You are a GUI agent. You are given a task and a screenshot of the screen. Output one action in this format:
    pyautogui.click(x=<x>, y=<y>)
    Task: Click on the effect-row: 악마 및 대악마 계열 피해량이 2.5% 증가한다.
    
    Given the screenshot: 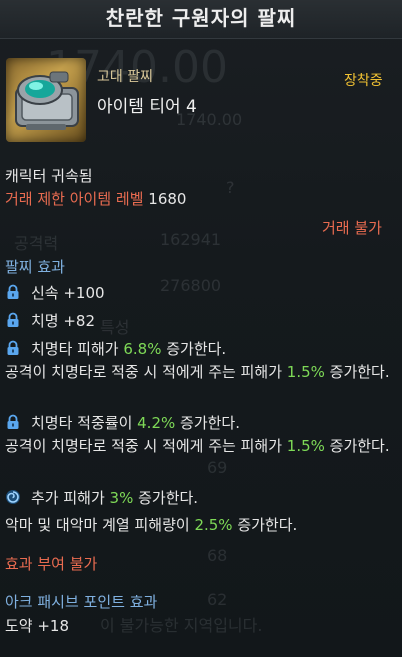 What is the action you would take?
    pyautogui.click(x=151, y=524)
    